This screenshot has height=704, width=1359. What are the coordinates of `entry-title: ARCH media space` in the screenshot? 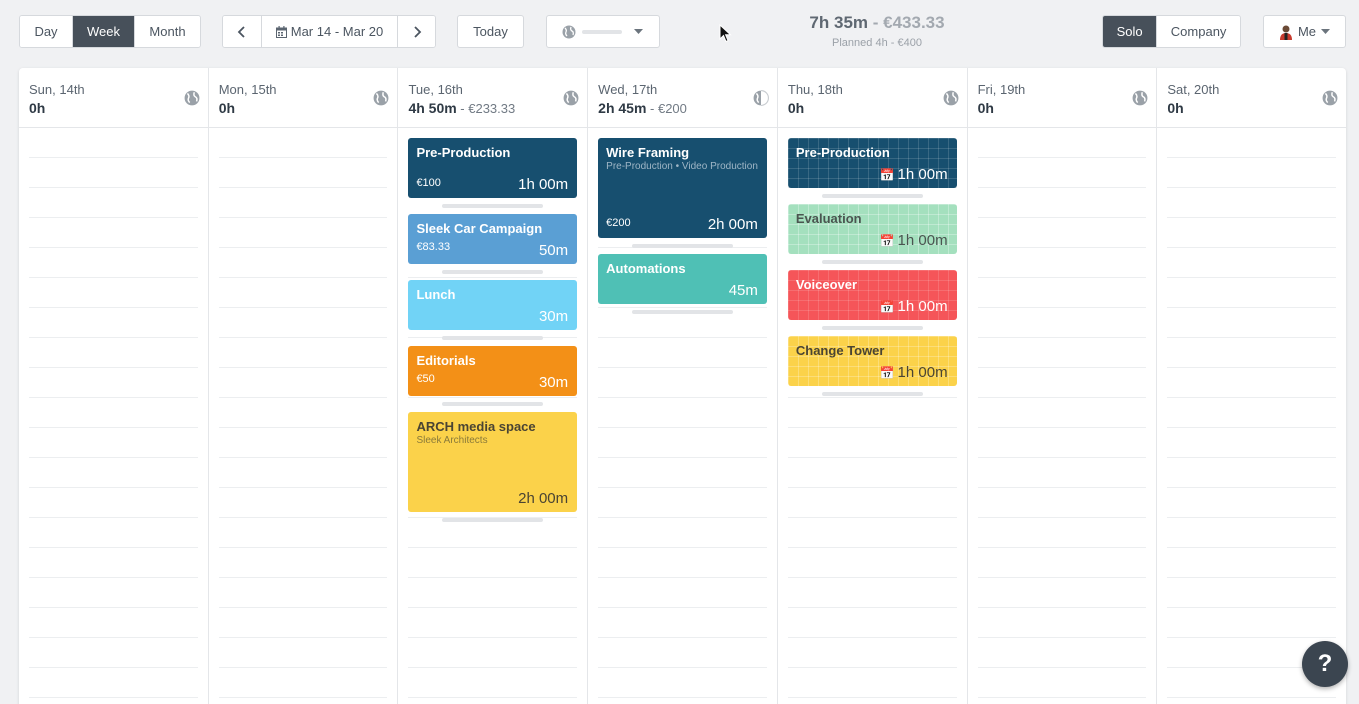 It's located at (476, 426).